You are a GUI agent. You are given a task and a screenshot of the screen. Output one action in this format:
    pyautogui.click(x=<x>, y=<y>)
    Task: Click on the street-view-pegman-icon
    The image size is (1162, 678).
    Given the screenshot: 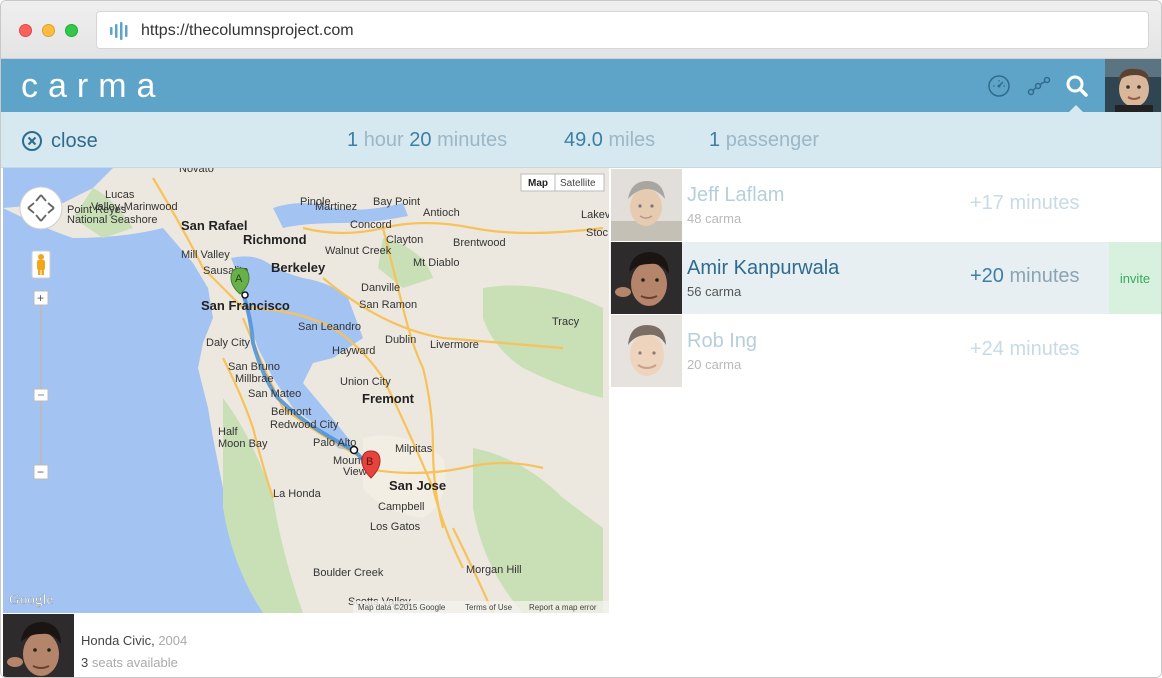 What is the action you would take?
    pyautogui.click(x=41, y=264)
    